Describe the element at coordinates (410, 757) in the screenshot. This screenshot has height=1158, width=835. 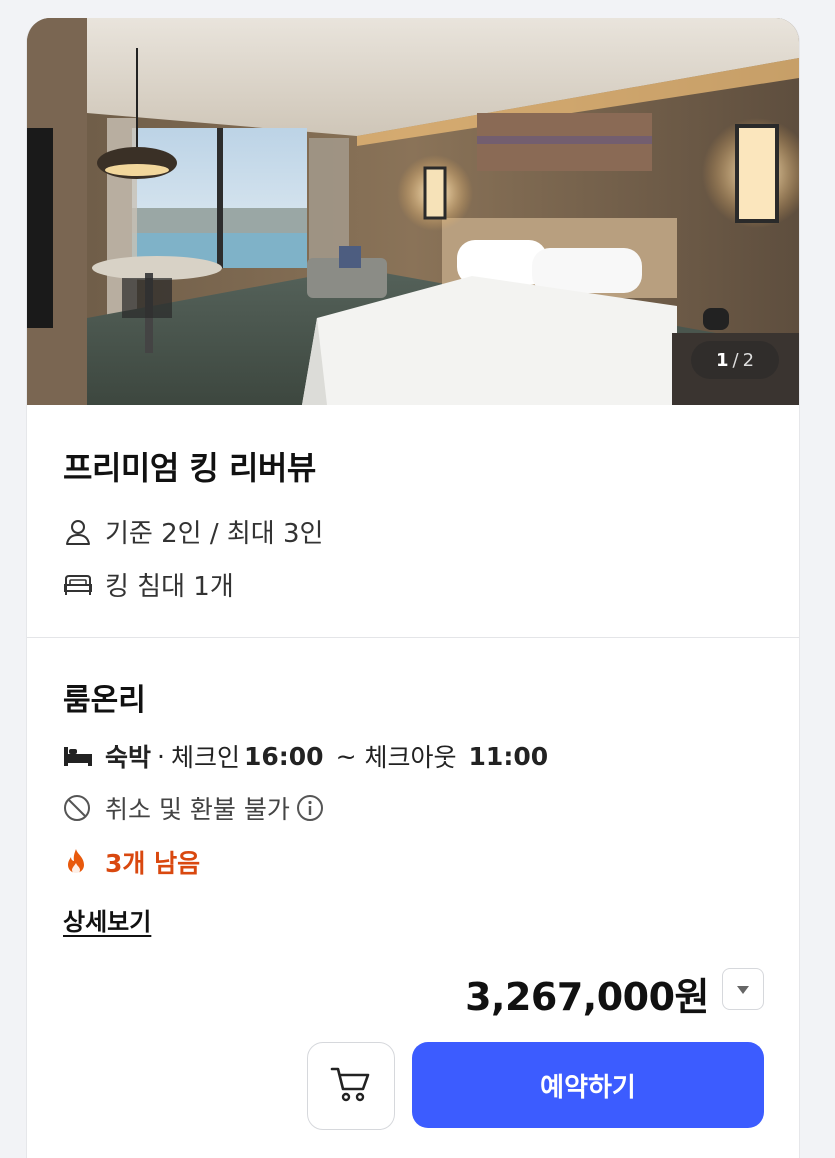
I see `checkout-label: 체크아웃` at that location.